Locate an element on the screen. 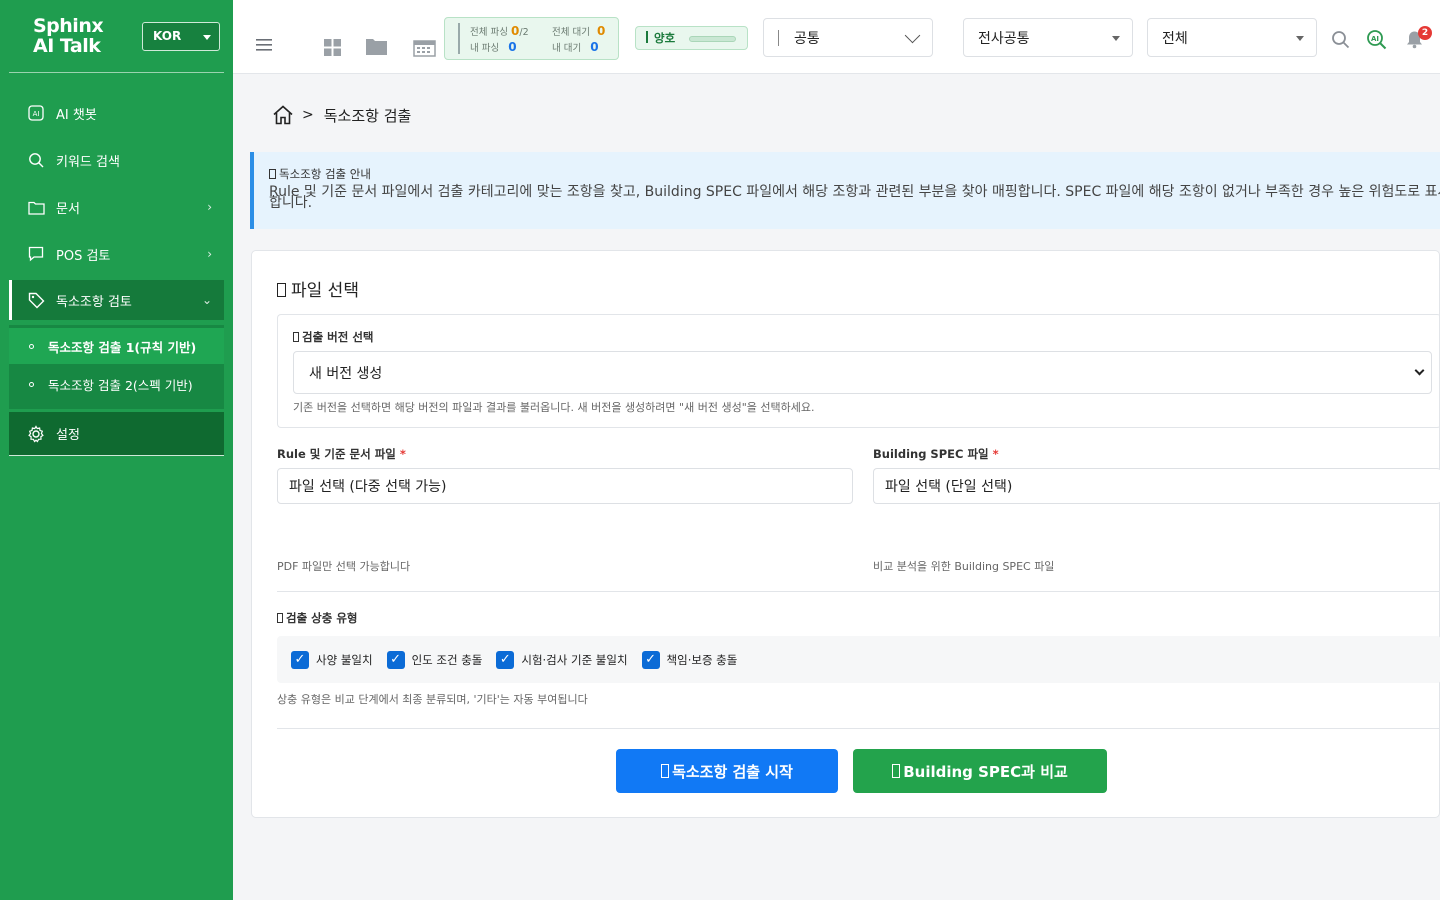  start-detection-button: 독소조항 검출 시작 is located at coordinates (727, 771).